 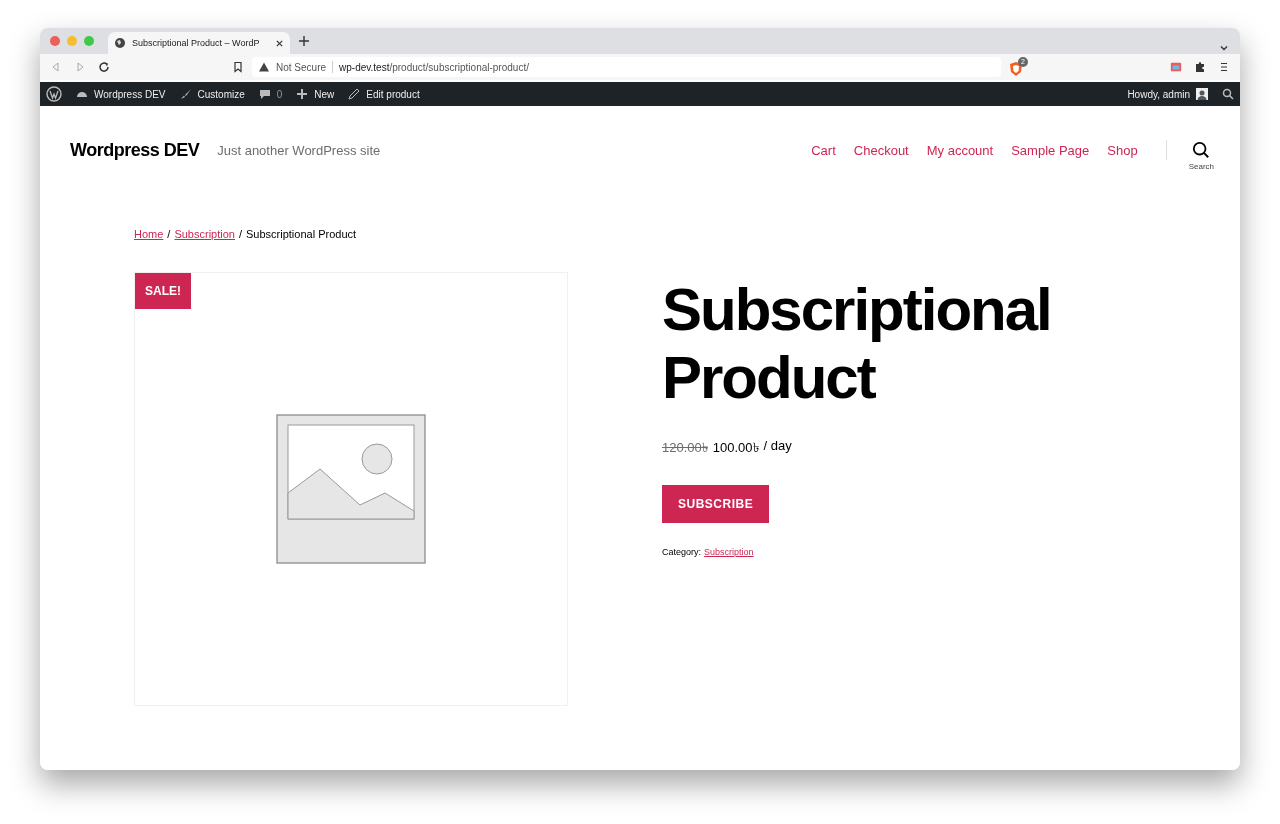 I want to click on url-text: wp-dev.test/product/subscriptional-product/, so click(x=434, y=67).